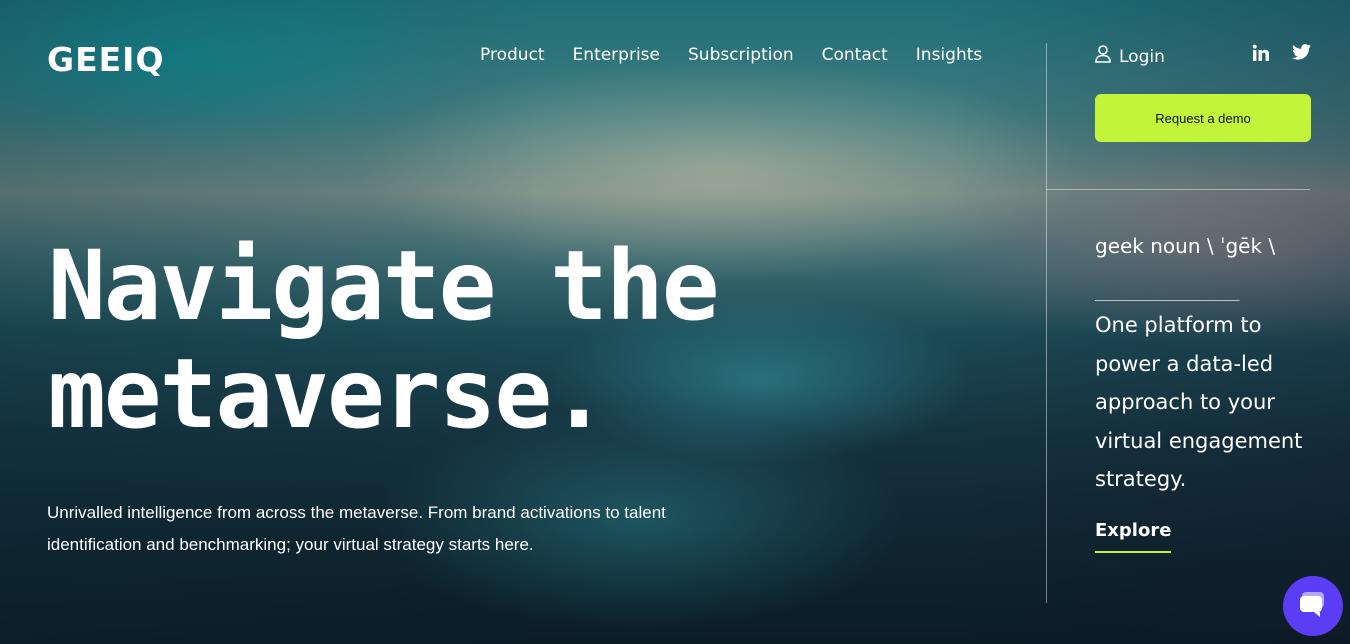  I want to click on logo: GEEIQ, so click(106, 59).